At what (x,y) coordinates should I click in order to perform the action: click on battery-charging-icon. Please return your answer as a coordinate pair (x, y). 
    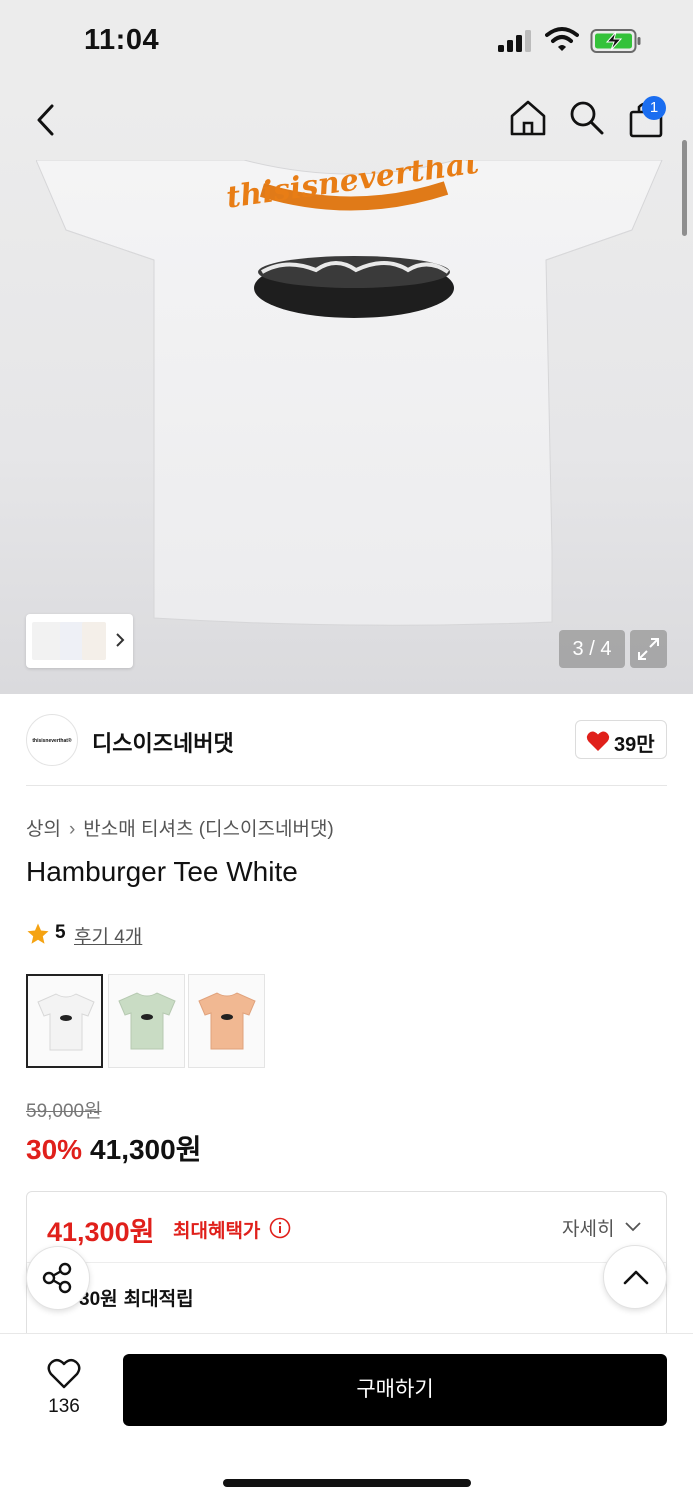
    Looking at the image, I should click on (615, 41).